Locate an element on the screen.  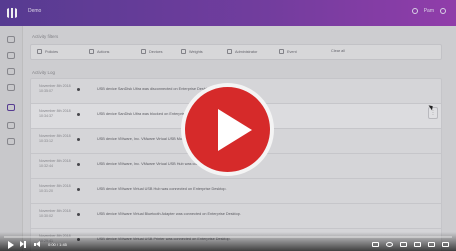
theater-icon is located at coordinates (417, 244).